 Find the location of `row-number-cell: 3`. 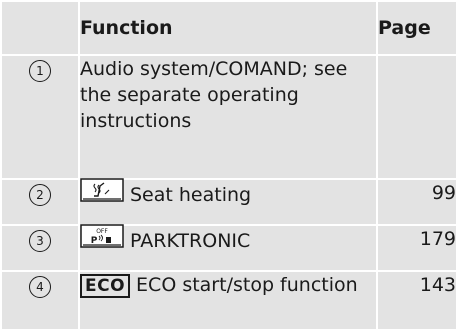

row-number-cell: 3 is located at coordinates (40, 248).